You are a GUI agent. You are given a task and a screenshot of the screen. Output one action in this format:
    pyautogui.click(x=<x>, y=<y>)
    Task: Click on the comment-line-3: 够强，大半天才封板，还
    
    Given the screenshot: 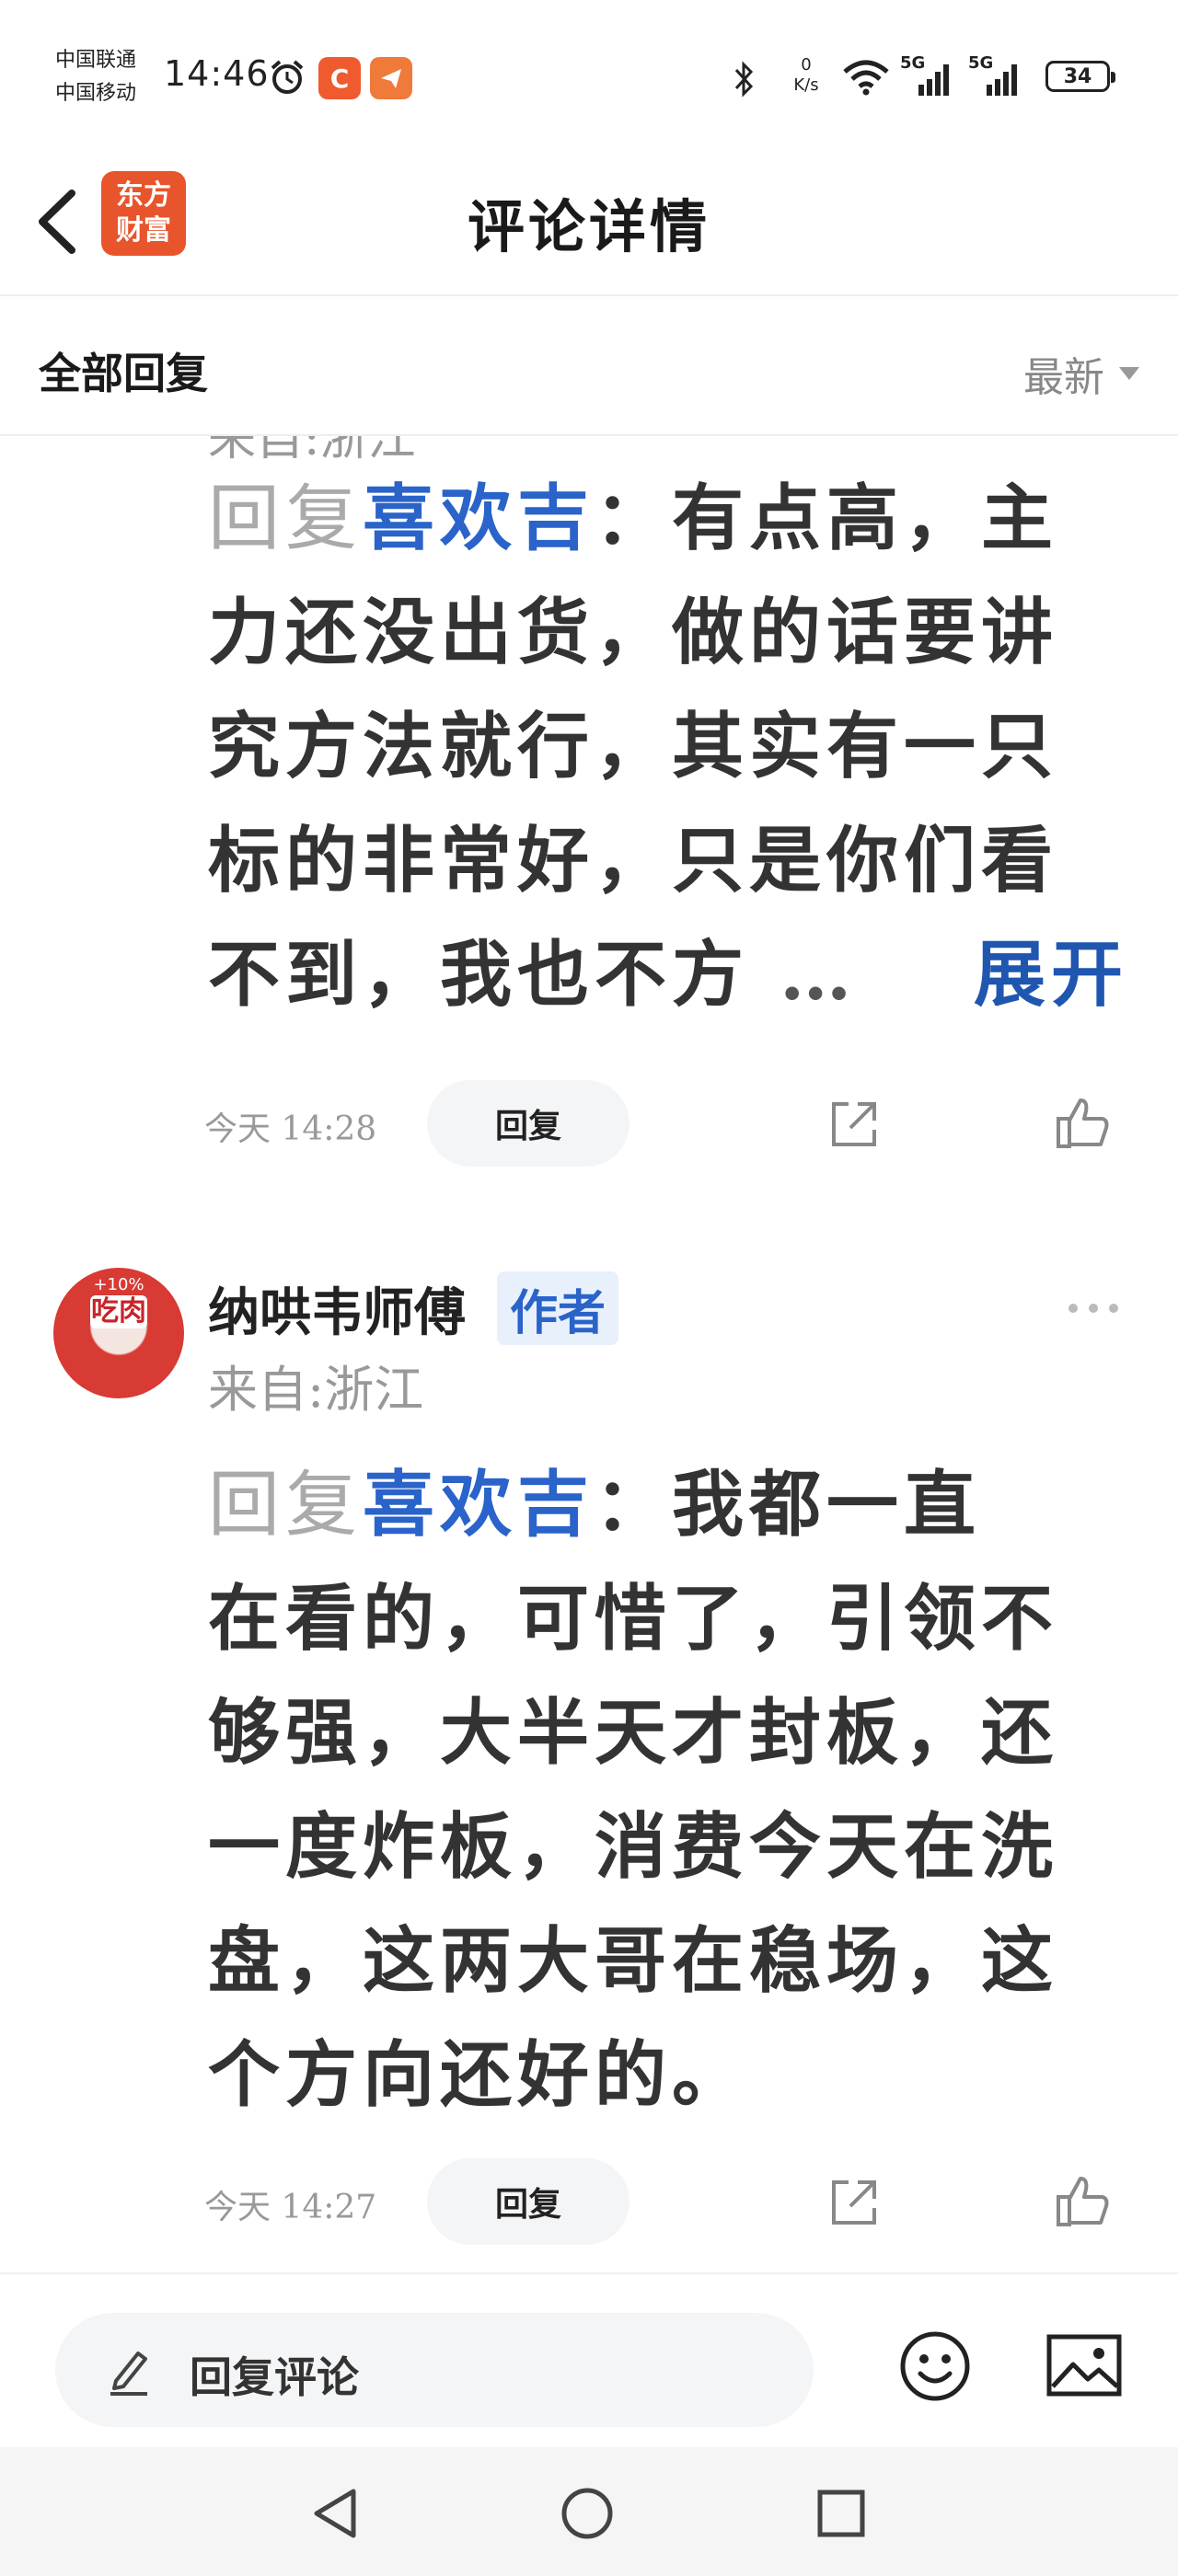 What is the action you would take?
    pyautogui.click(x=634, y=1733)
    